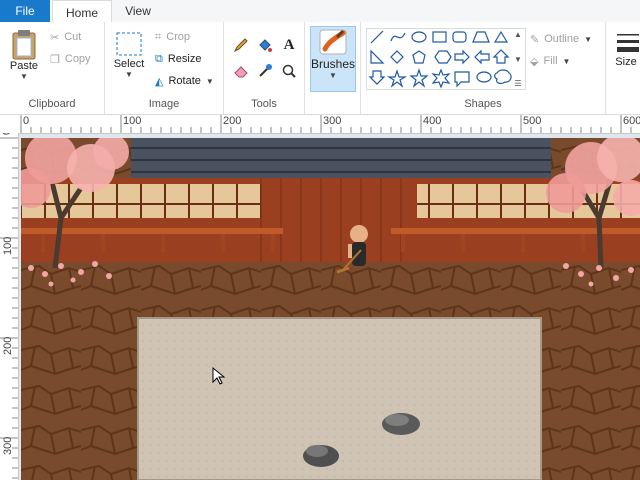 The image size is (640, 480). What do you see at coordinates (265, 45) in the screenshot?
I see `fill-bucket-icon` at bounding box center [265, 45].